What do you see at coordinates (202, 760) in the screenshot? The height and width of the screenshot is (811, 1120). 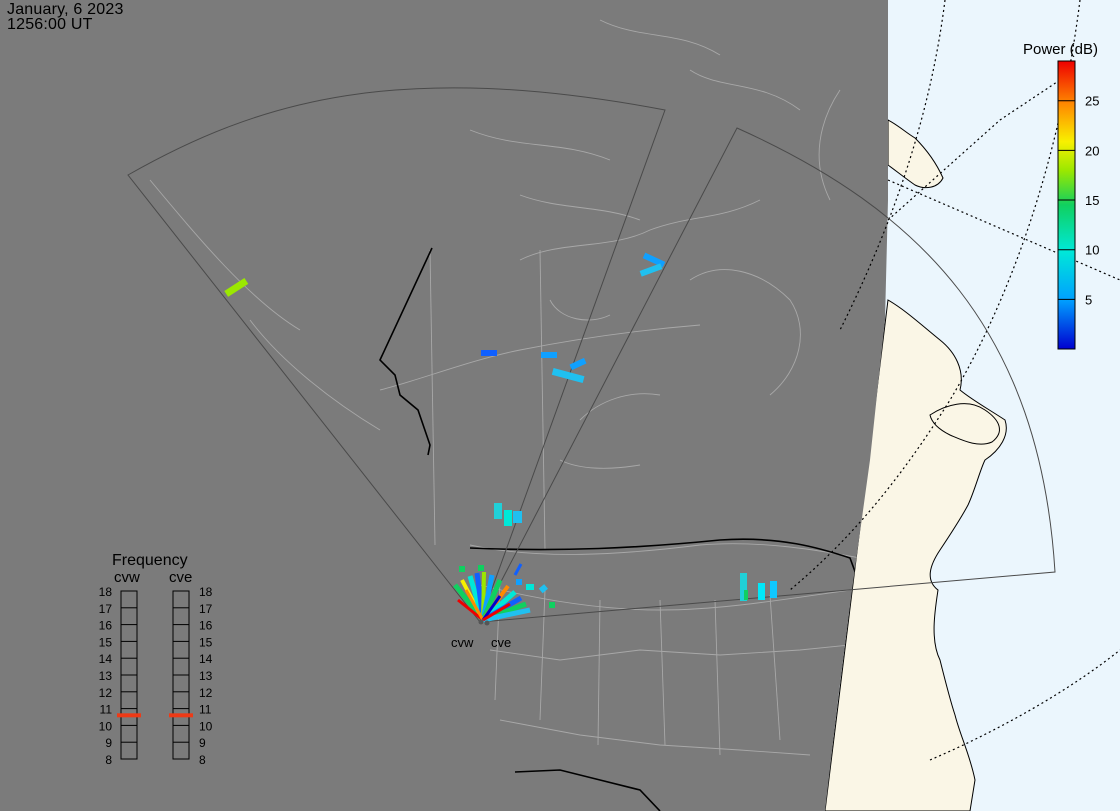 I see `frequency-tick-label-right: 8` at bounding box center [202, 760].